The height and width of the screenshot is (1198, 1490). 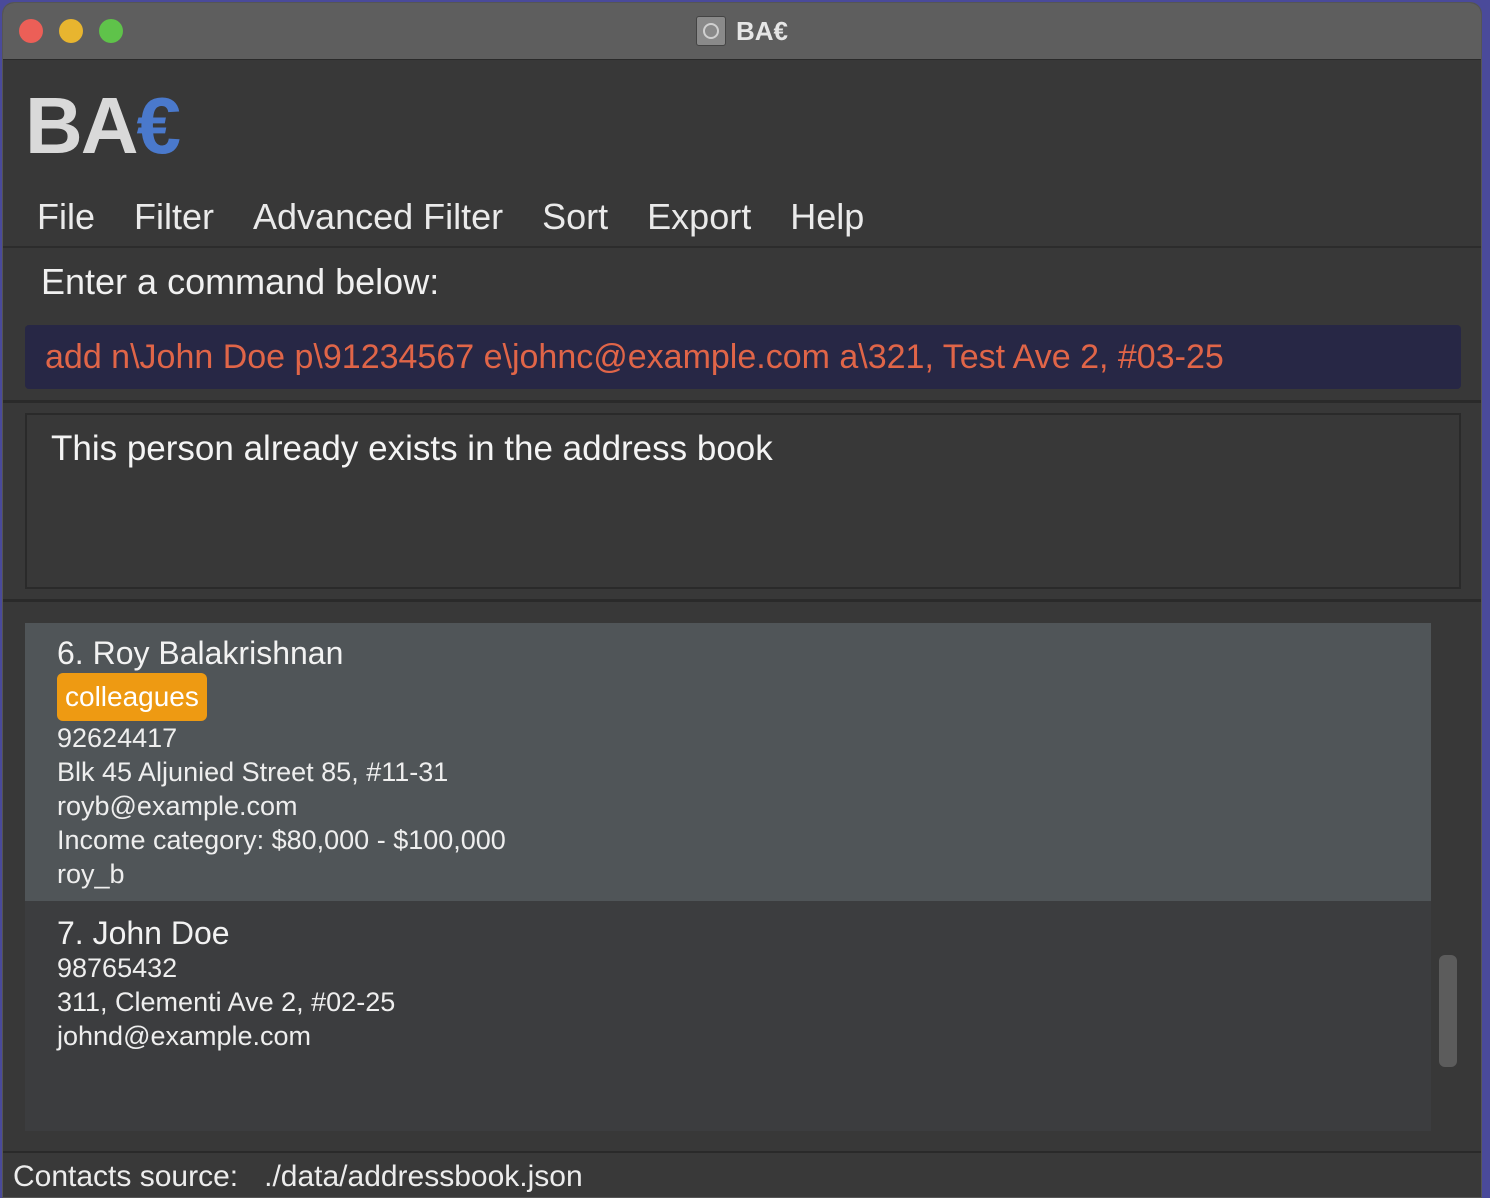 I want to click on contact-phone: 98765432, so click(x=117, y=968).